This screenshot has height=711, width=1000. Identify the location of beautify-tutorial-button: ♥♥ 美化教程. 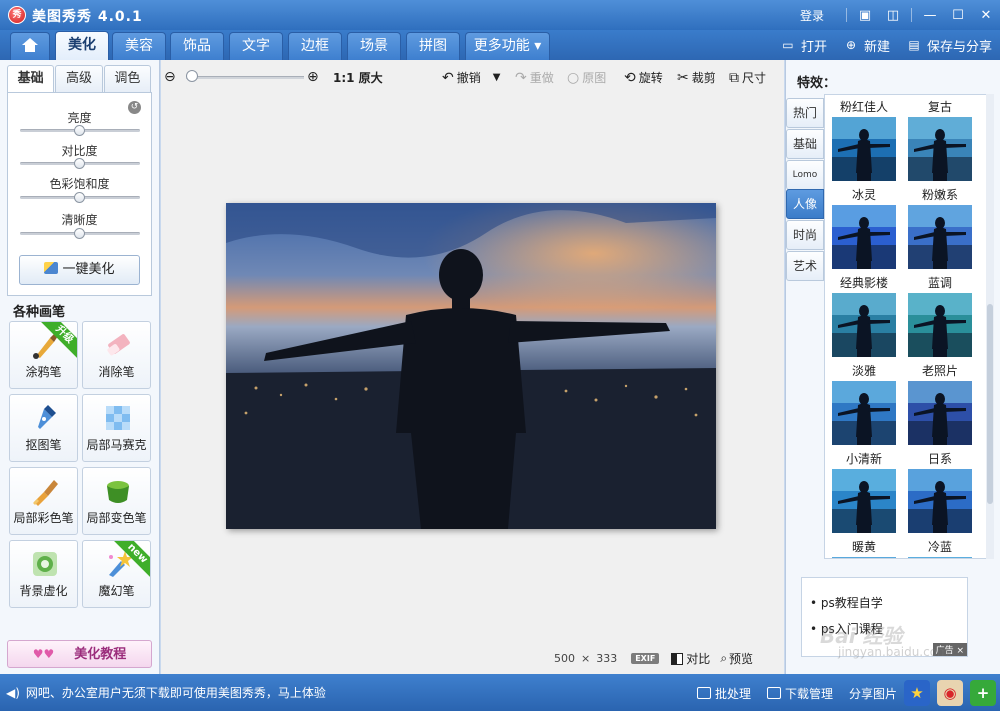
(79, 654).